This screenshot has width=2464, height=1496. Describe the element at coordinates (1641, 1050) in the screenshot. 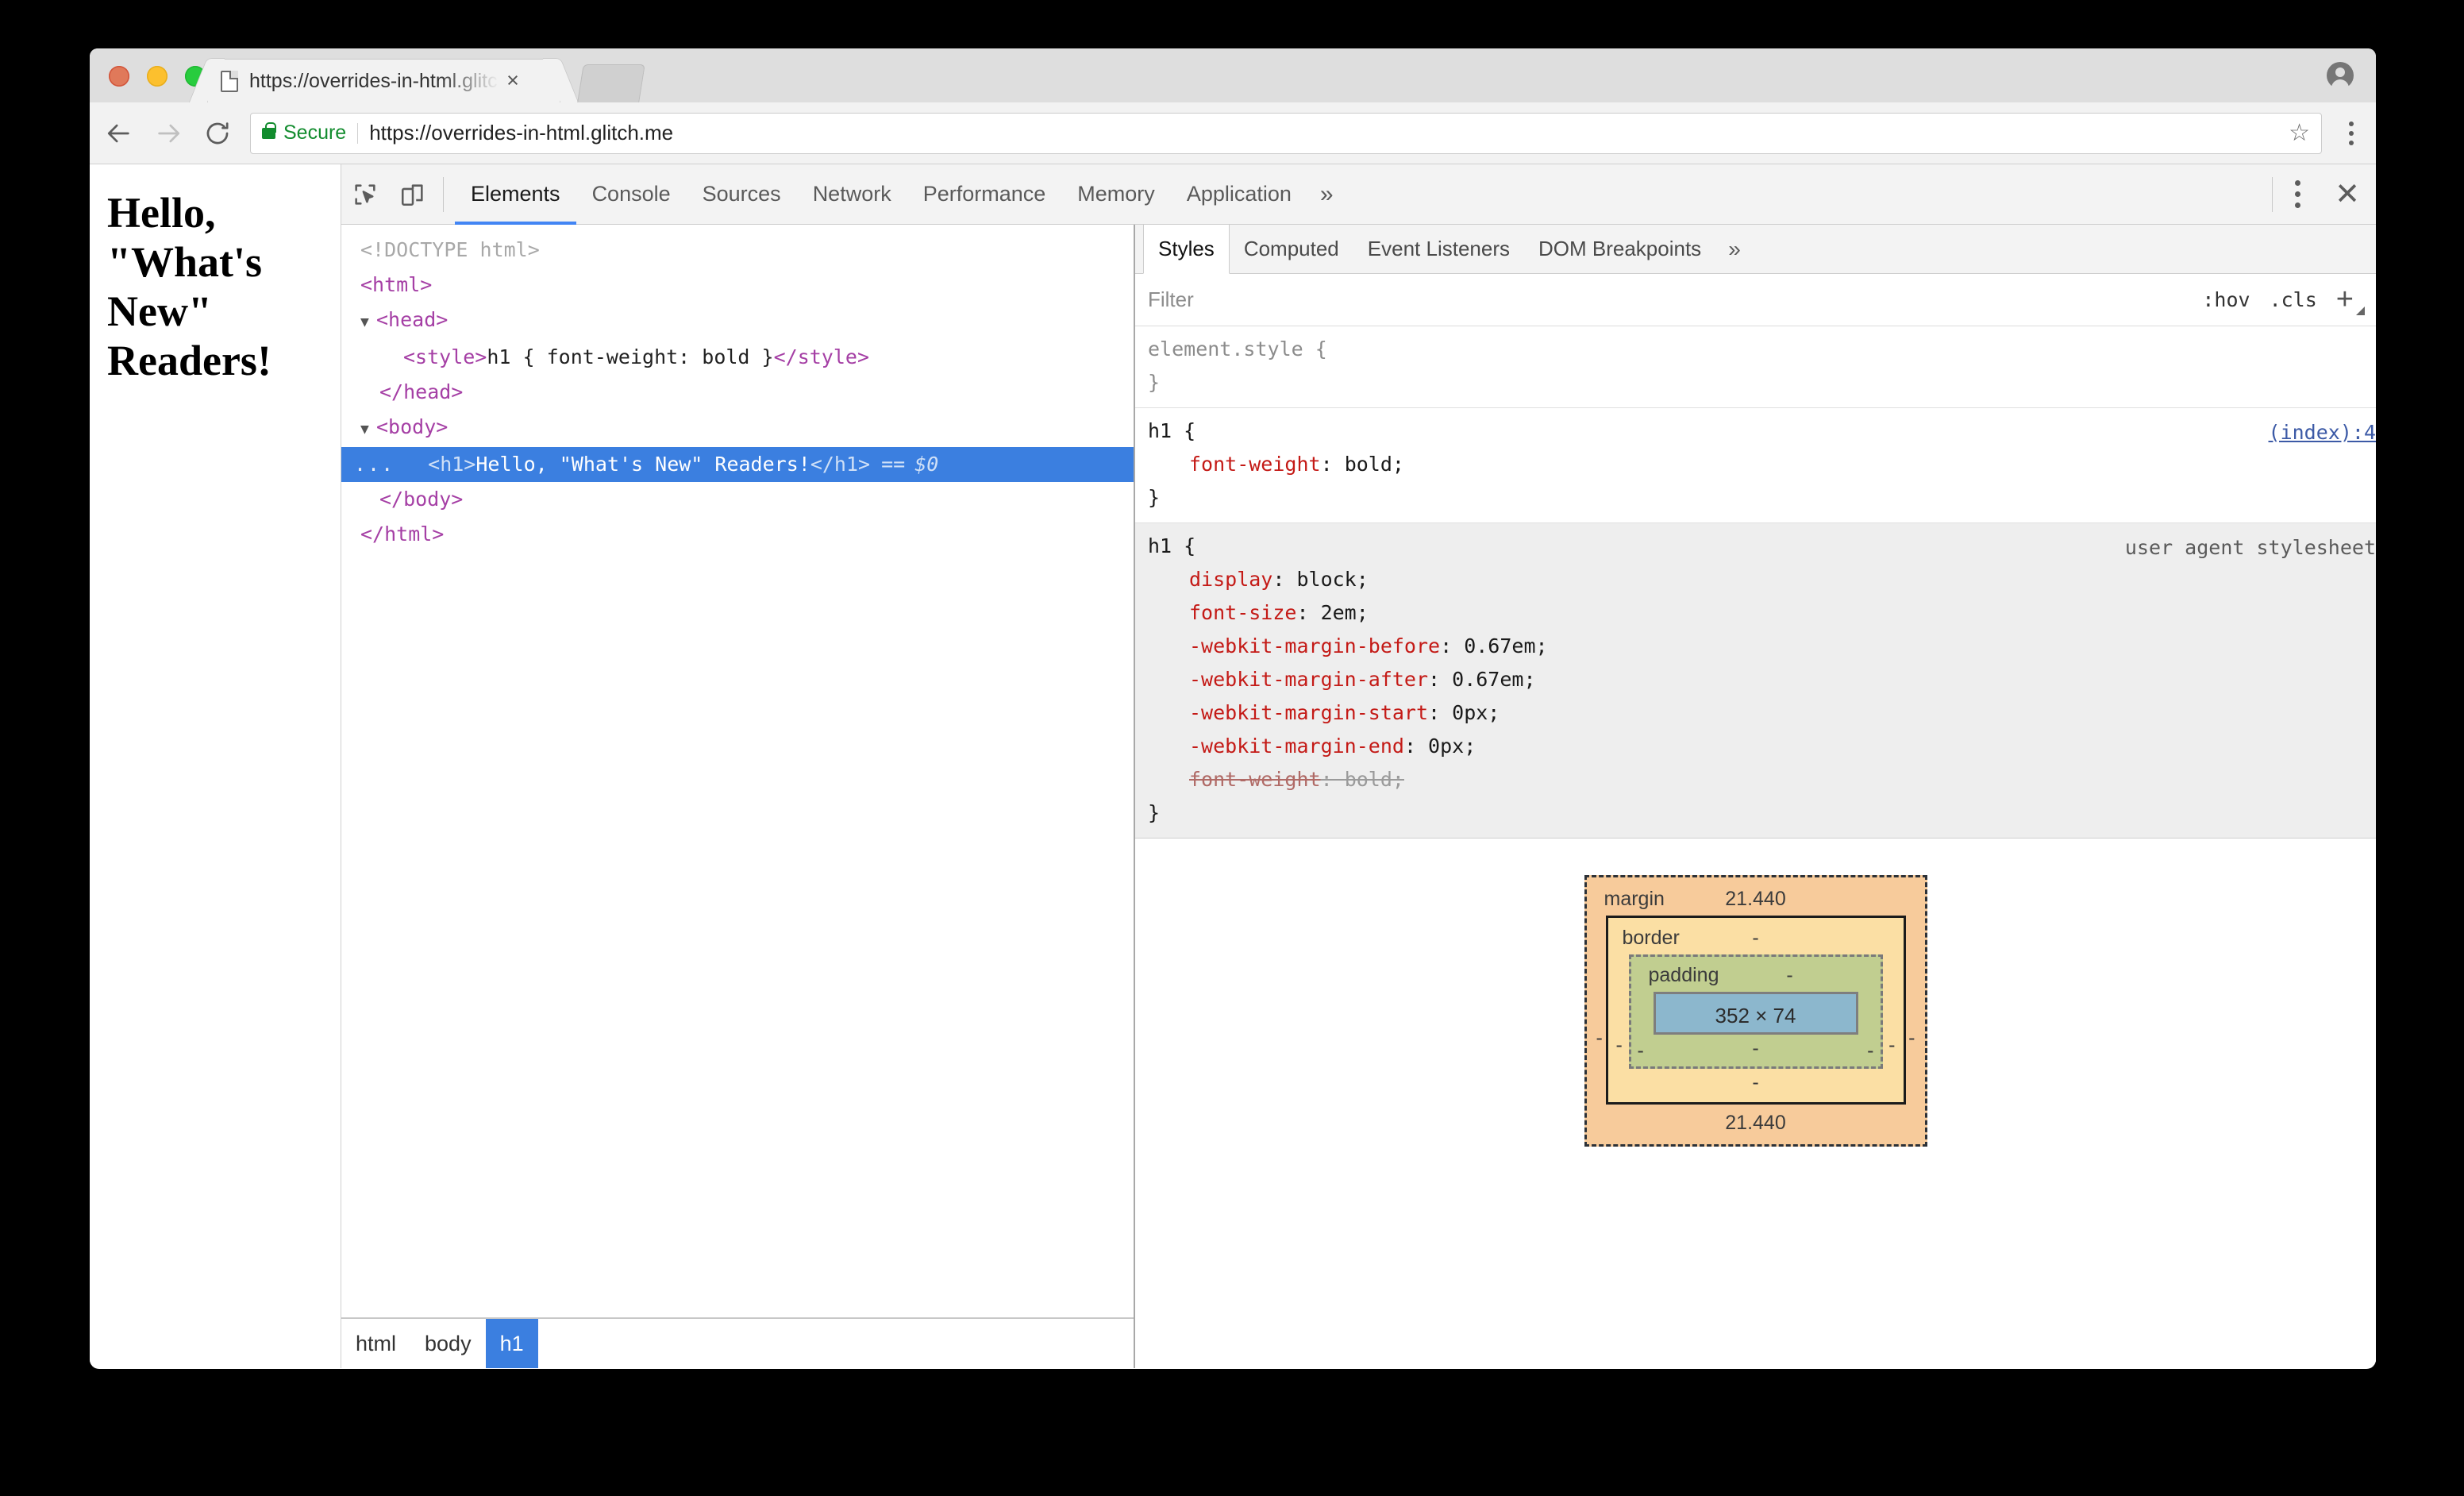

I see `padding-left-value: -` at that location.